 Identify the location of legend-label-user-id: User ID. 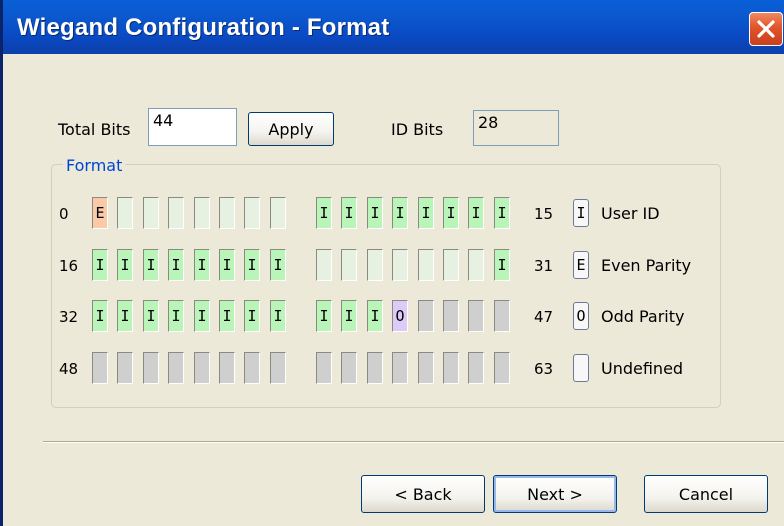
(630, 213).